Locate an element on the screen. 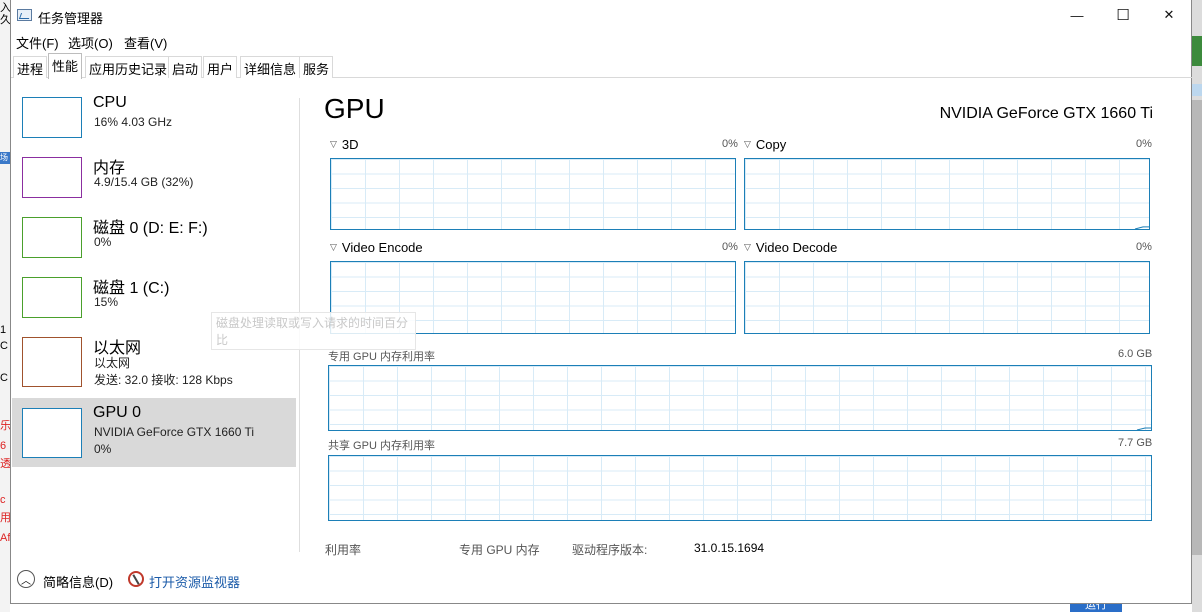 This screenshot has height=612, width=1202. shared-memory-graph is located at coordinates (740, 488).